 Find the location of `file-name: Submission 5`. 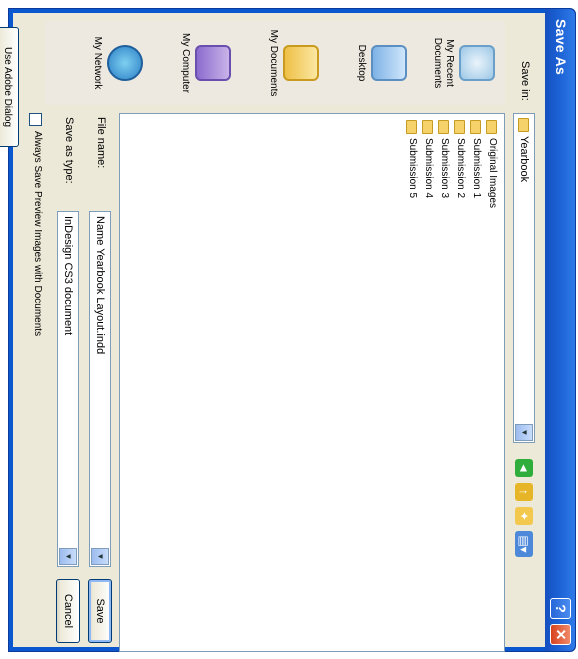

file-name: Submission 5 is located at coordinates (412, 168).